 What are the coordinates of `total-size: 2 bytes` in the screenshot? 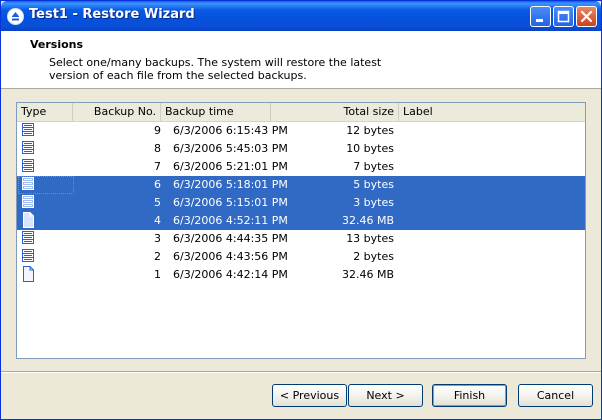 It's located at (373, 256).